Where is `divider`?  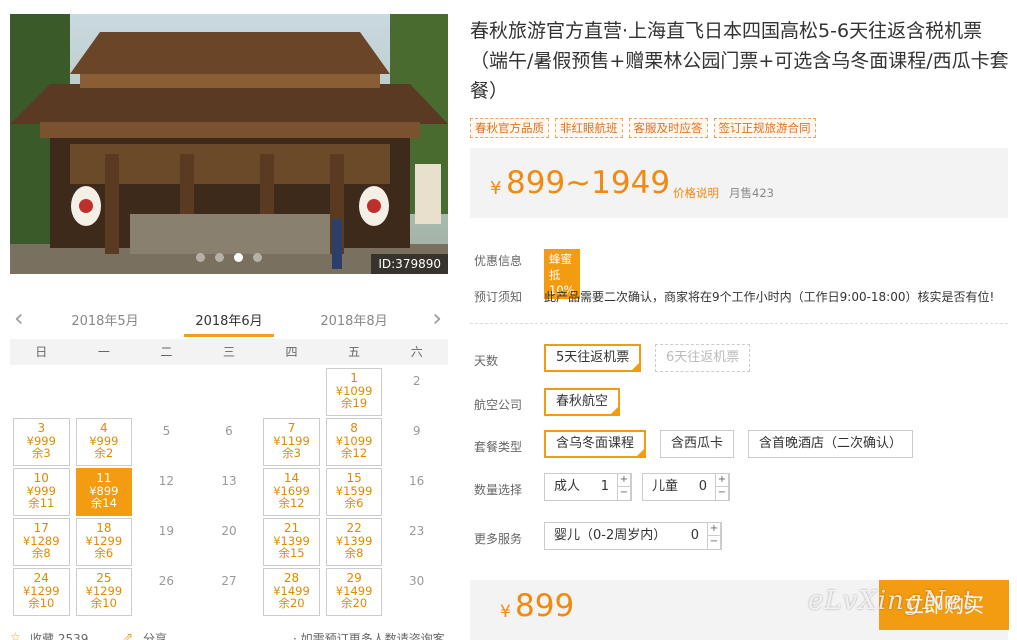 divider is located at coordinates (739, 323).